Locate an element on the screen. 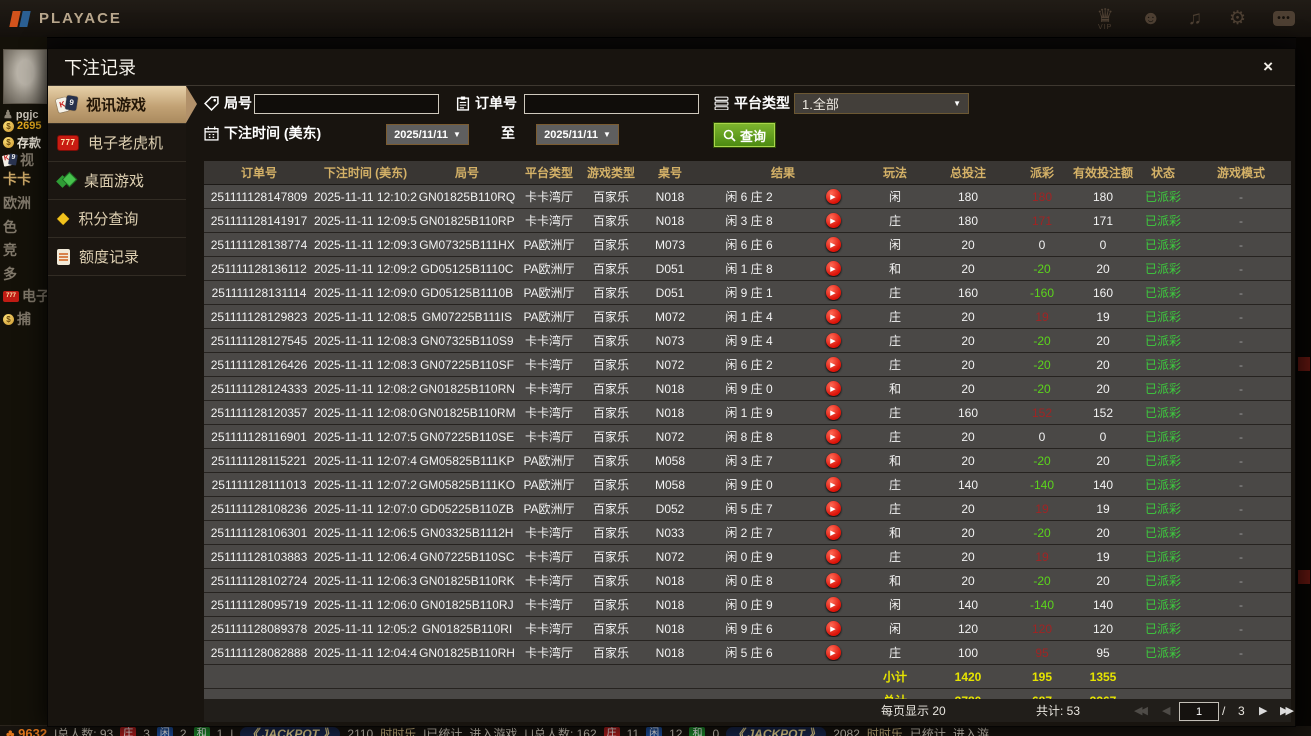  ticker-fragment: 12 is located at coordinates (676, 731).